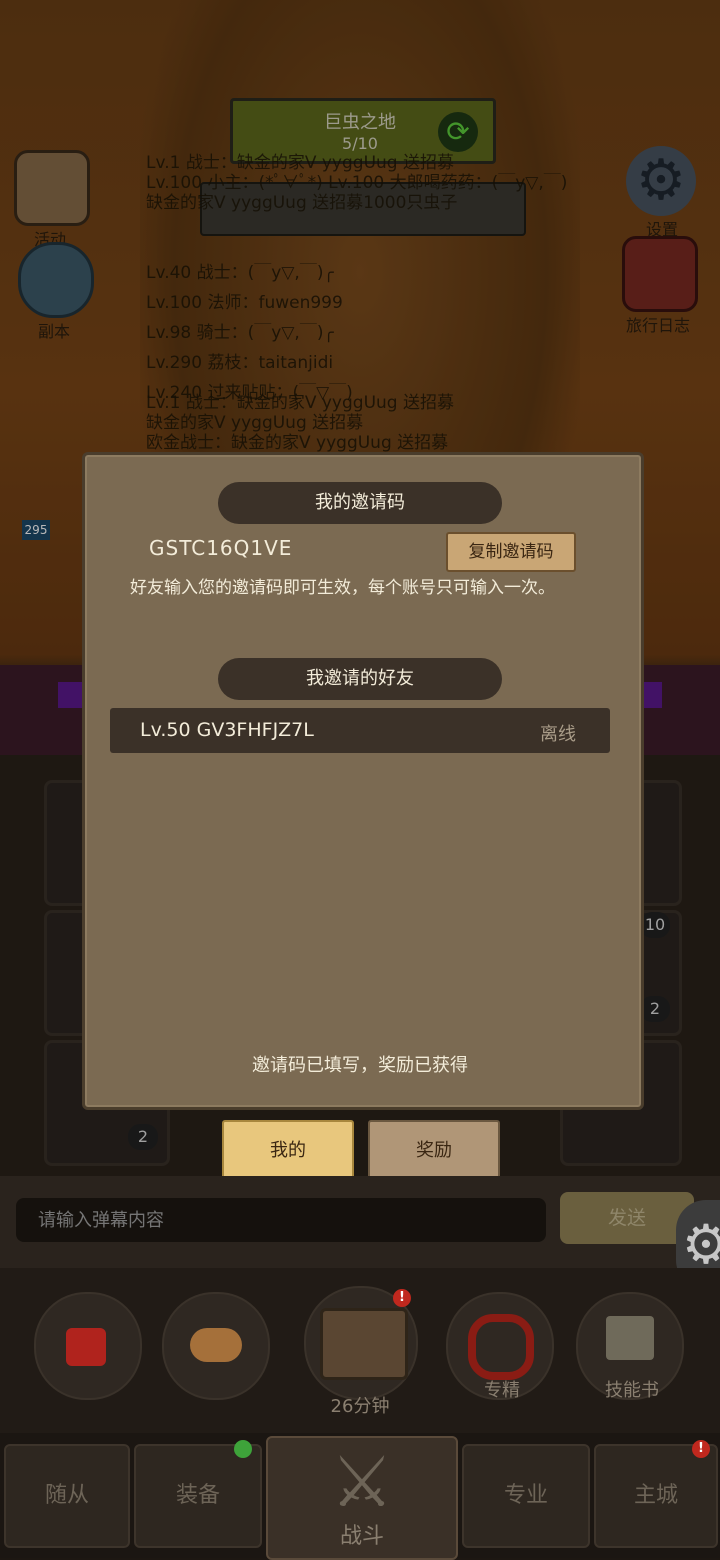 The width and height of the screenshot is (720, 1560). What do you see at coordinates (632, 1390) in the screenshot?
I see `skillbook-label: 技能书` at bounding box center [632, 1390].